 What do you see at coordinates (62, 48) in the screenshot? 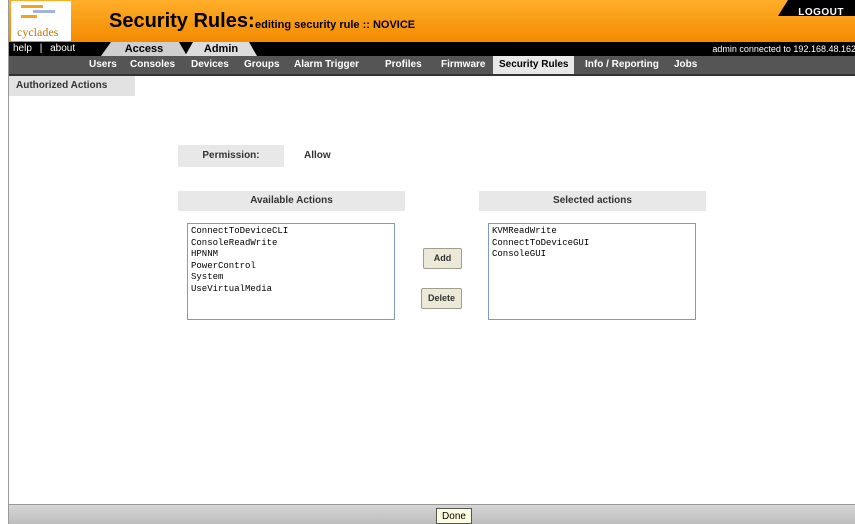
I see `about-link: about` at bounding box center [62, 48].